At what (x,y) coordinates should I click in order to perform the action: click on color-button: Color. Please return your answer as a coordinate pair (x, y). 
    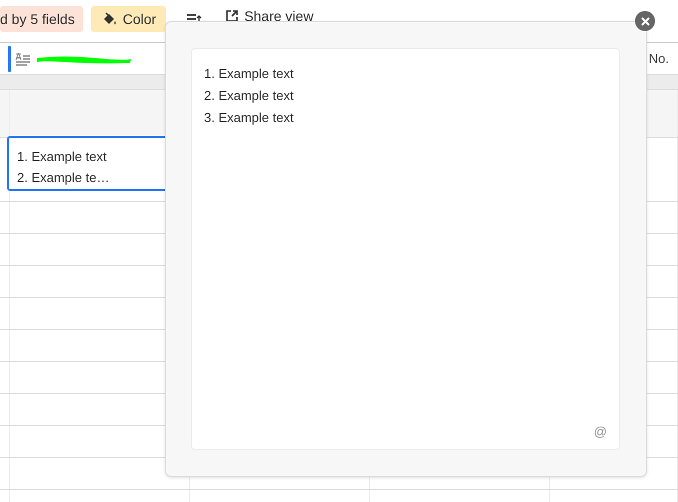
    Looking at the image, I should click on (128, 19).